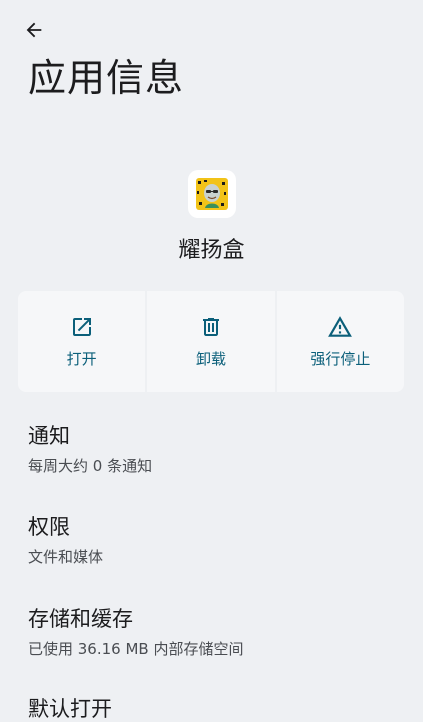  Describe the element at coordinates (340, 327) in the screenshot. I see `warning-icon` at that location.